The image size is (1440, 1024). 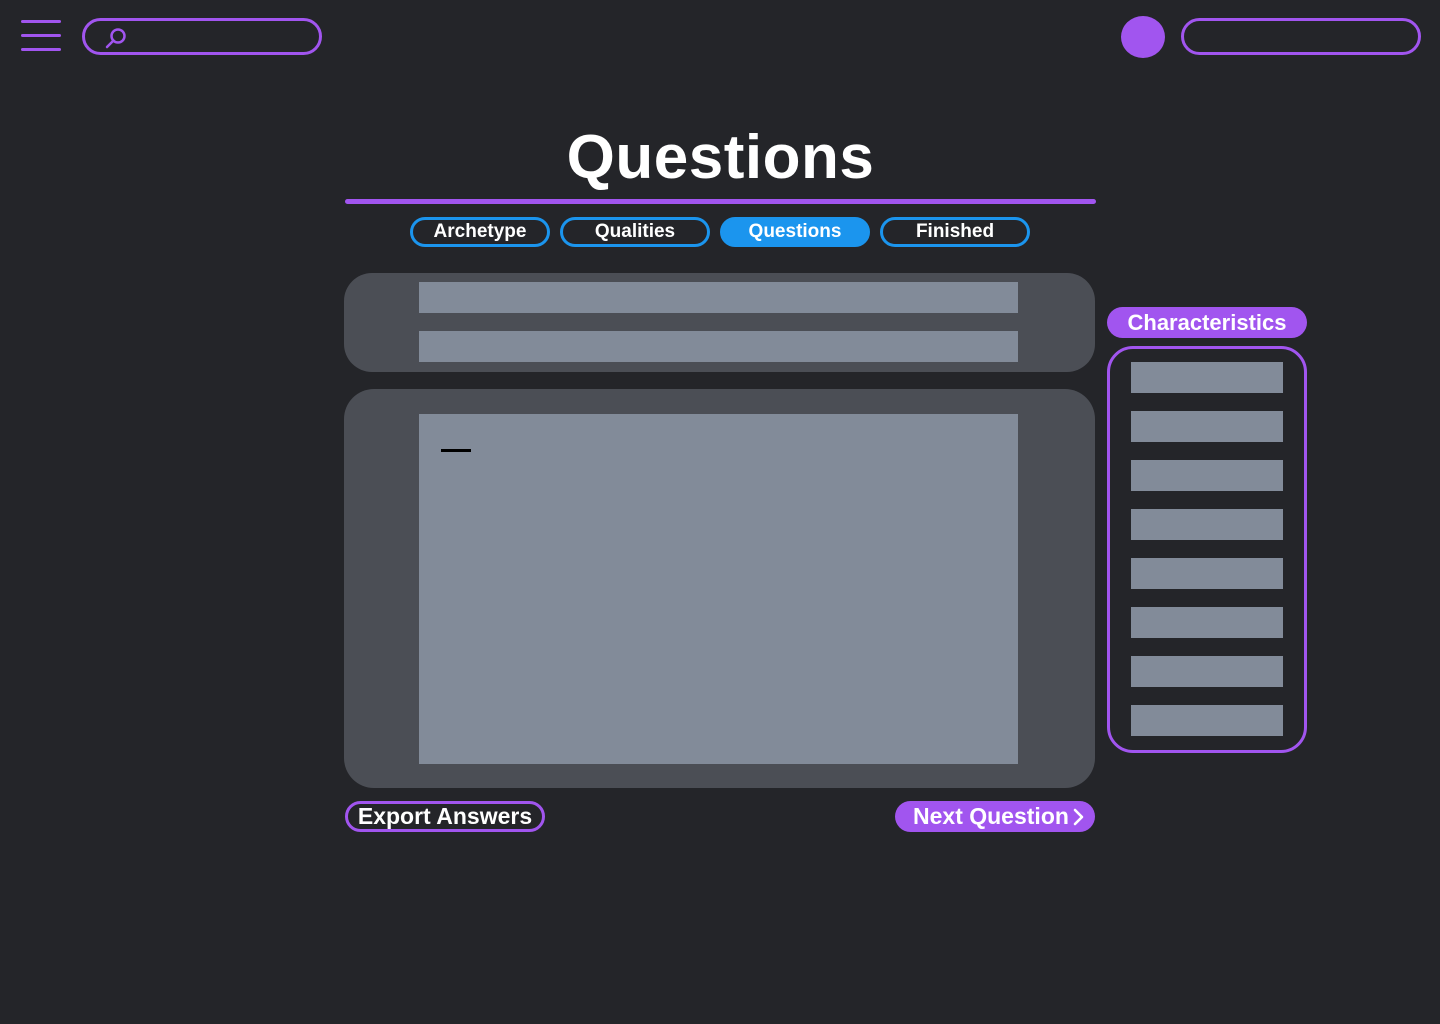 What do you see at coordinates (991, 816) in the screenshot?
I see `next-question-label: Next Question` at bounding box center [991, 816].